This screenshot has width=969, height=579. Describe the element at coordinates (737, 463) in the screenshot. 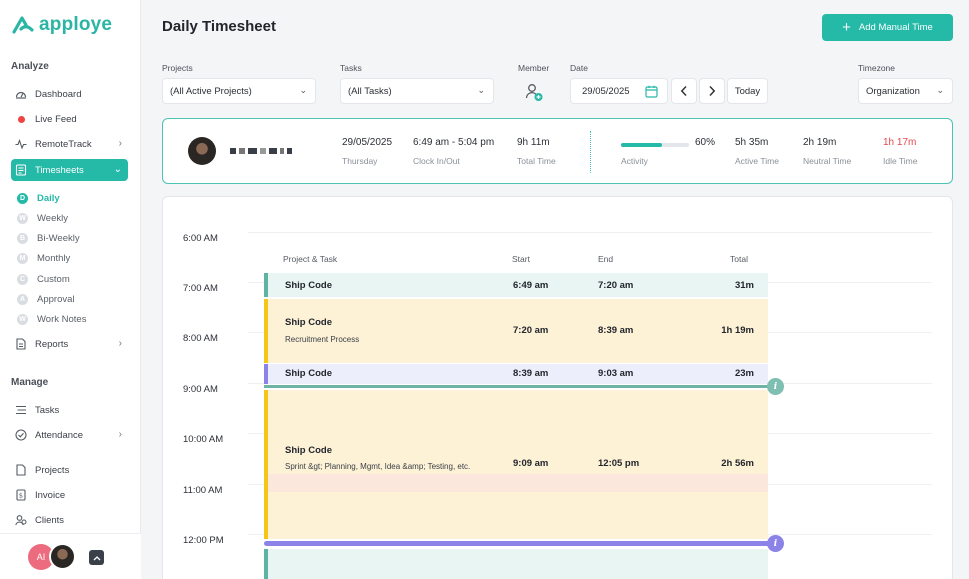

I see `entry-total: 2h 56m` at that location.